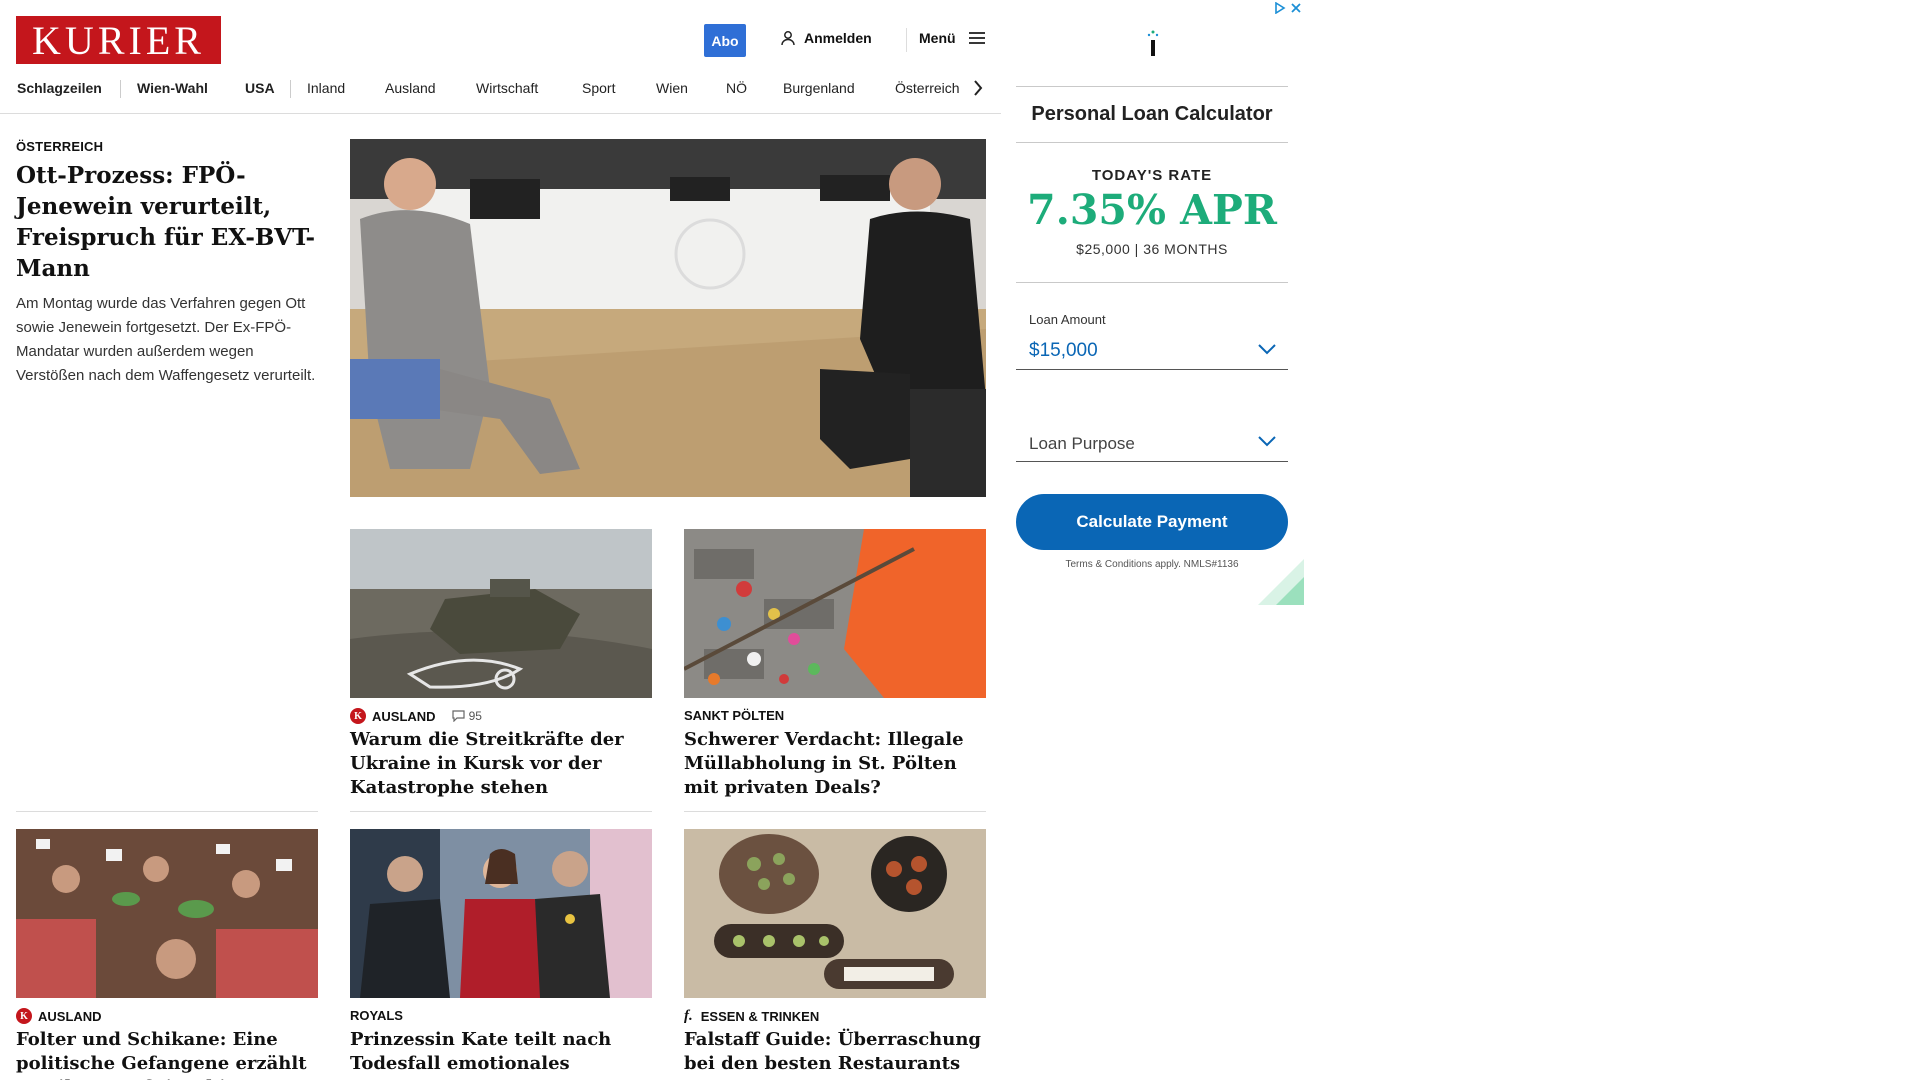 This screenshot has height=1080, width=1920. I want to click on card-image-royals, so click(501, 913).